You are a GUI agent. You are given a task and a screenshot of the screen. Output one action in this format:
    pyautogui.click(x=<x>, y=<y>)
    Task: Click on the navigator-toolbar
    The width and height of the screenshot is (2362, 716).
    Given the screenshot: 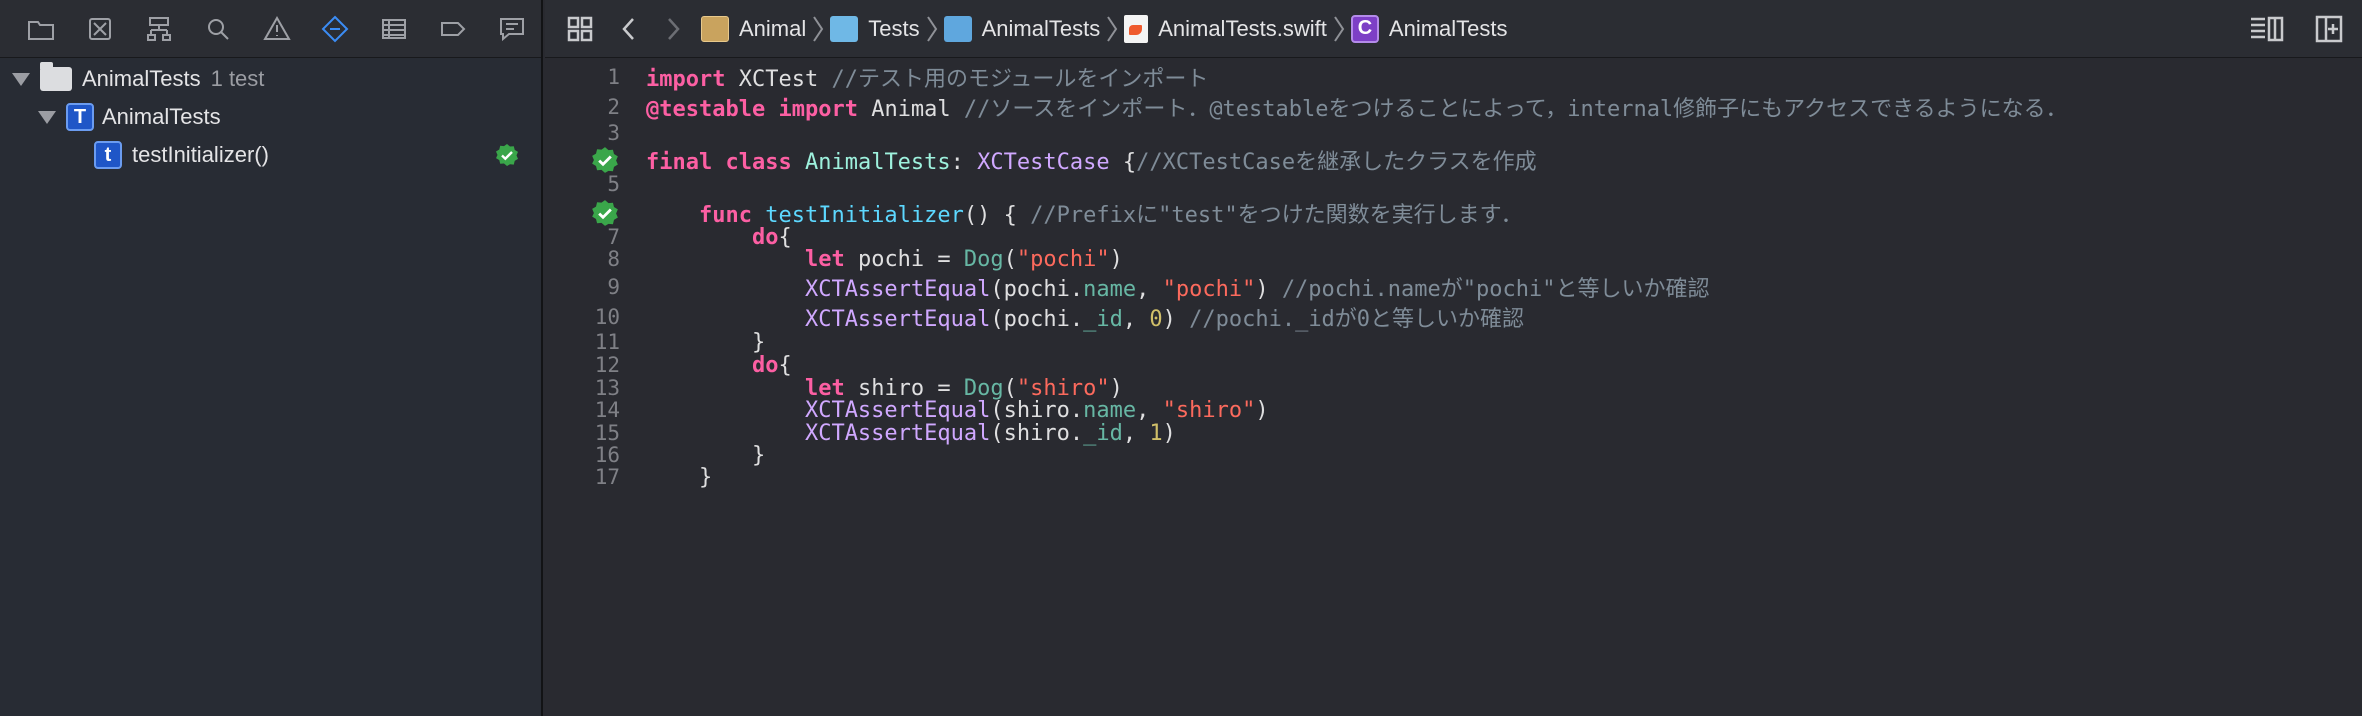 What is the action you would take?
    pyautogui.click(x=270, y=29)
    